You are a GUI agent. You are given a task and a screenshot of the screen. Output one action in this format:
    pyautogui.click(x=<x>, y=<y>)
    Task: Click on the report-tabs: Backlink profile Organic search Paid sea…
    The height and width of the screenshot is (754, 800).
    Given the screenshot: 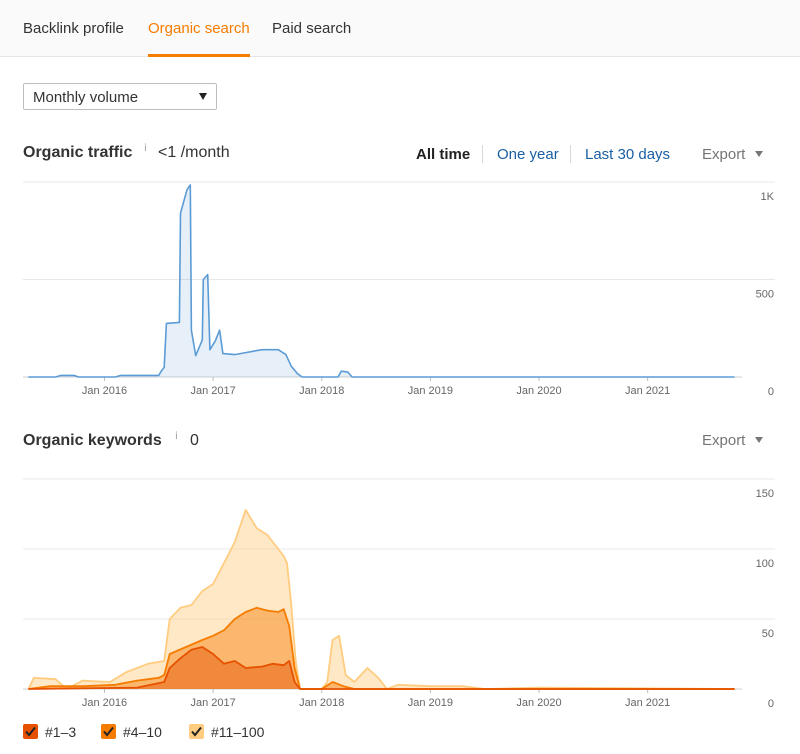 What is the action you would take?
    pyautogui.click(x=400, y=28)
    